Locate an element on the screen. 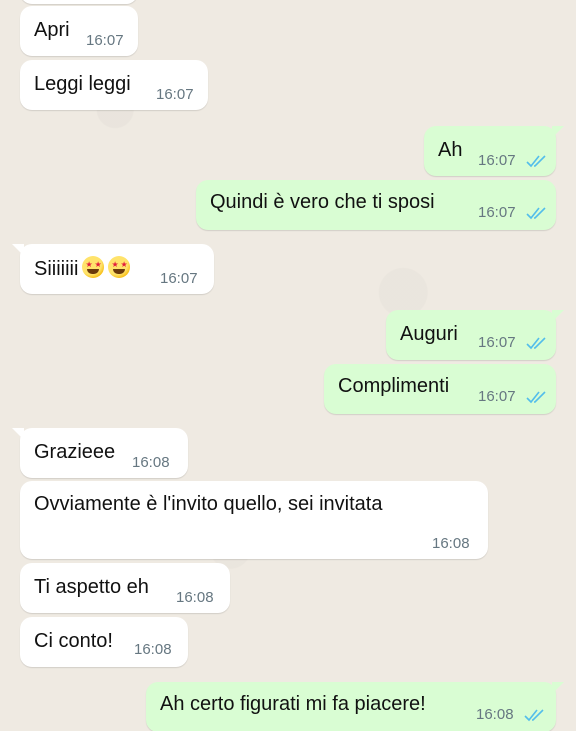 The height and width of the screenshot is (731, 576). message-bubble-outgoing: Ah certo figurati mi fa piacere! 16:08 is located at coordinates (355, 706).